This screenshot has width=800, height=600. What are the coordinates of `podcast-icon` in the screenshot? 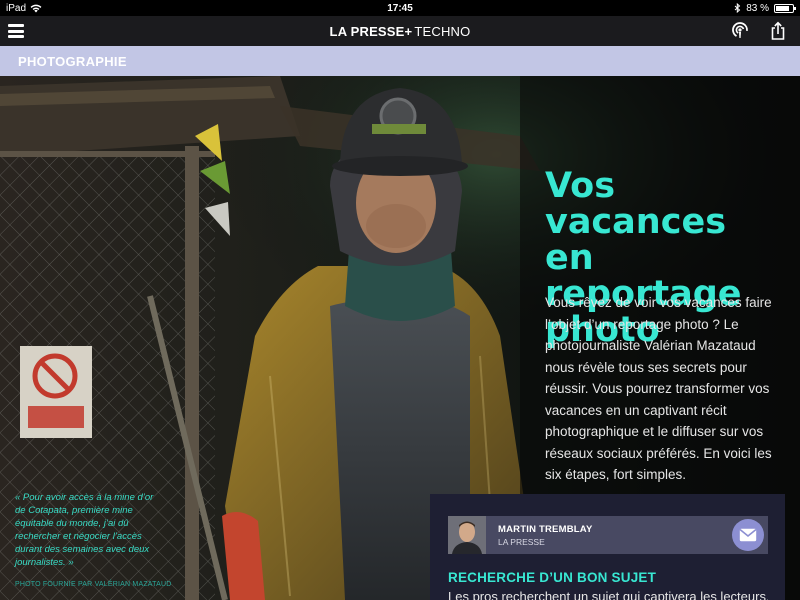 It's located at (740, 31).